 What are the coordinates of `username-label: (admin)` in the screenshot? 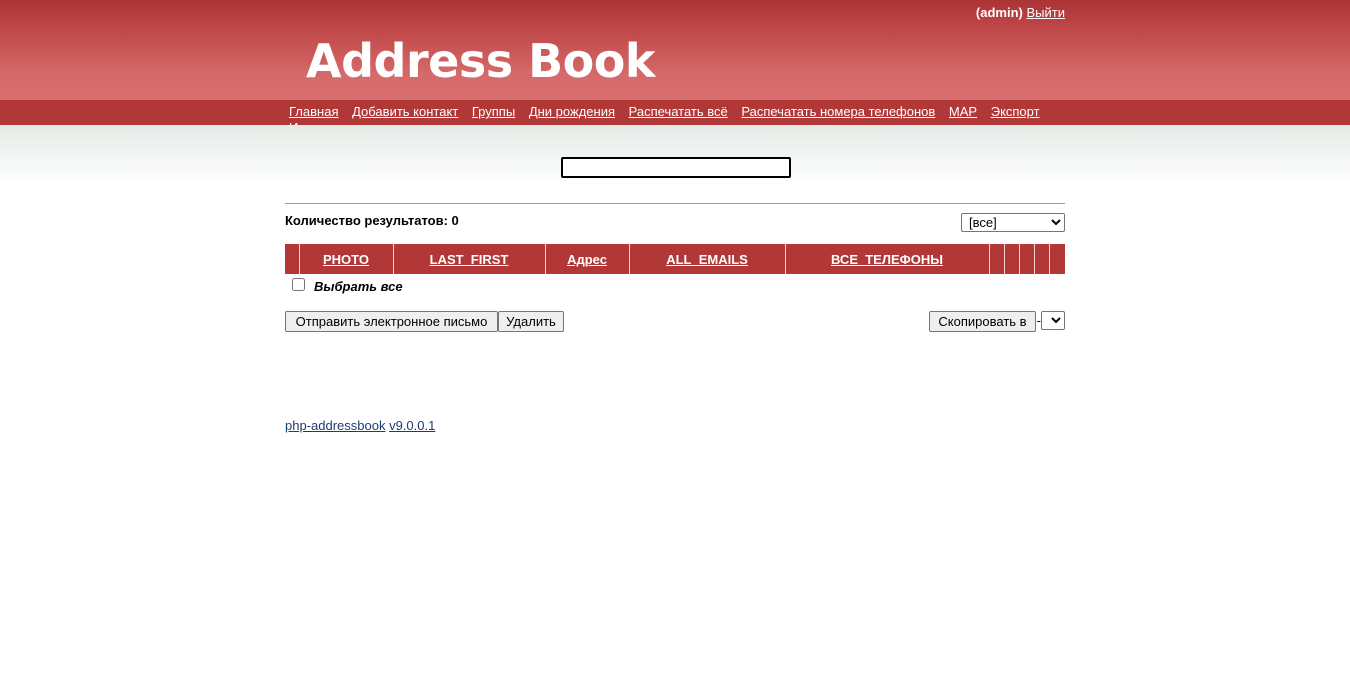 It's located at (999, 12).